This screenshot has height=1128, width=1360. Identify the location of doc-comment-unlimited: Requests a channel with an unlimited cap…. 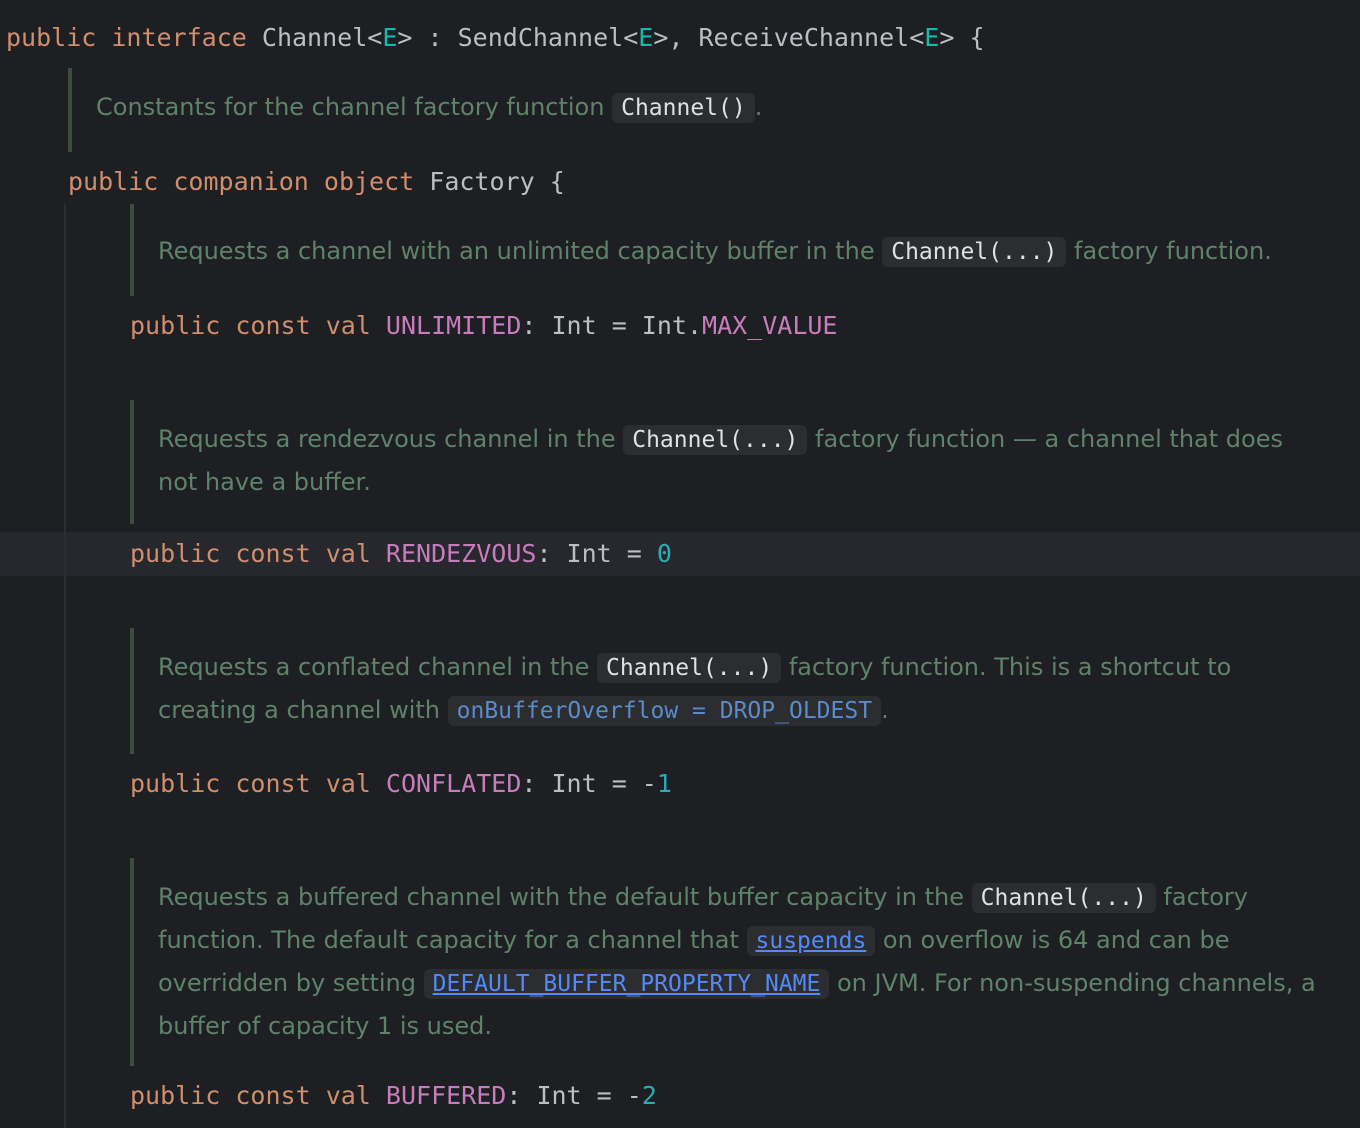
(730, 250).